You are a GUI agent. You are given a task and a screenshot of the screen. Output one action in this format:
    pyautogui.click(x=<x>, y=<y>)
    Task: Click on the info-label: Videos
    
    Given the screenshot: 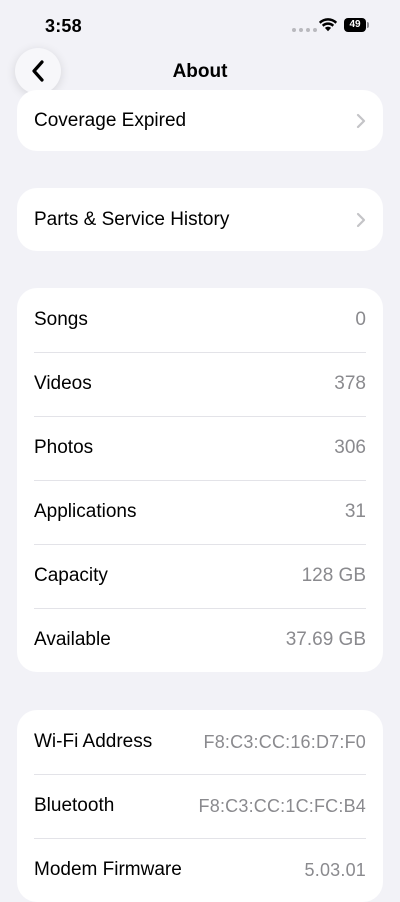 What is the action you would take?
    pyautogui.click(x=63, y=383)
    